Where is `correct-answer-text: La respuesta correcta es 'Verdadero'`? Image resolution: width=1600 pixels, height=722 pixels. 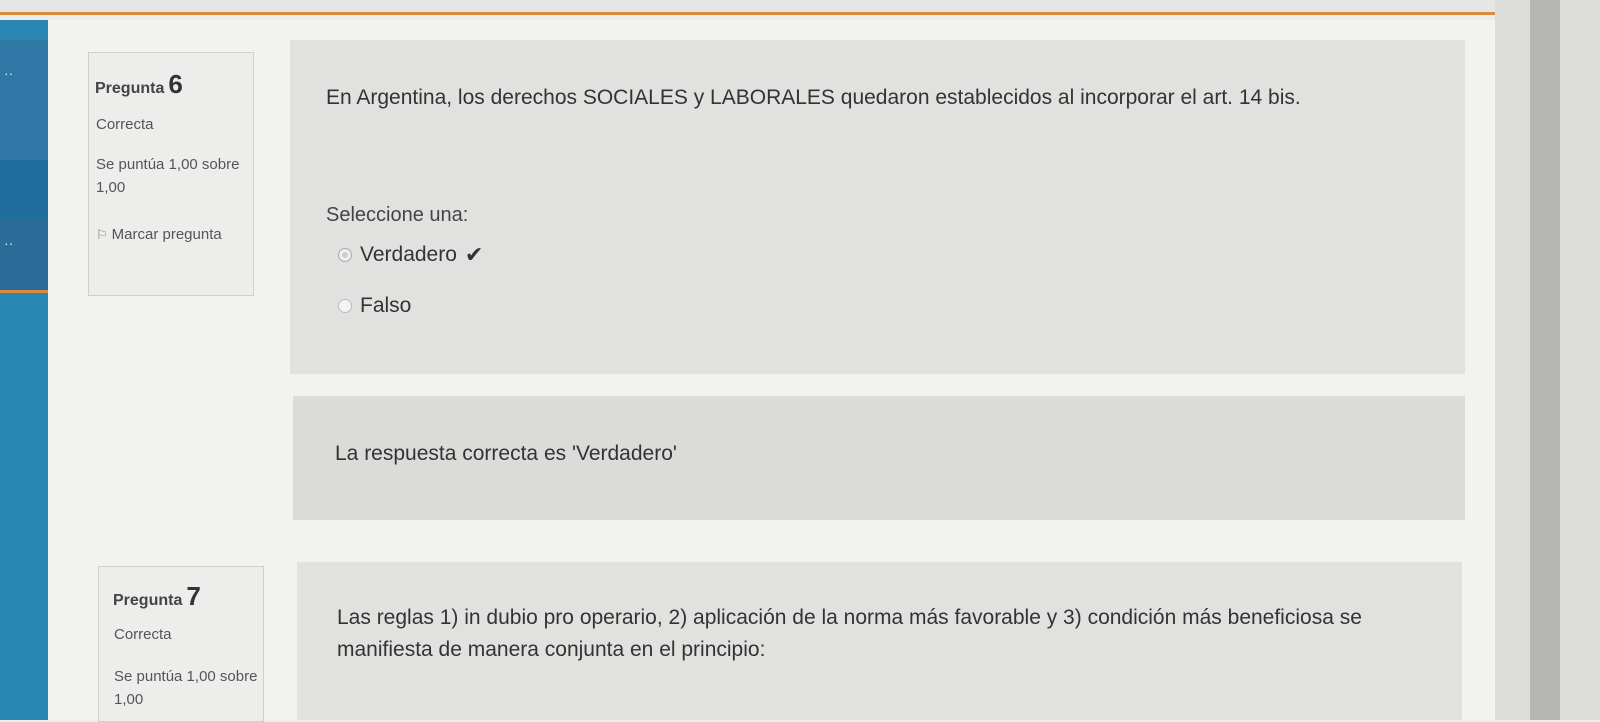 correct-answer-text: La respuesta correcta es 'Verdadero' is located at coordinates (506, 453).